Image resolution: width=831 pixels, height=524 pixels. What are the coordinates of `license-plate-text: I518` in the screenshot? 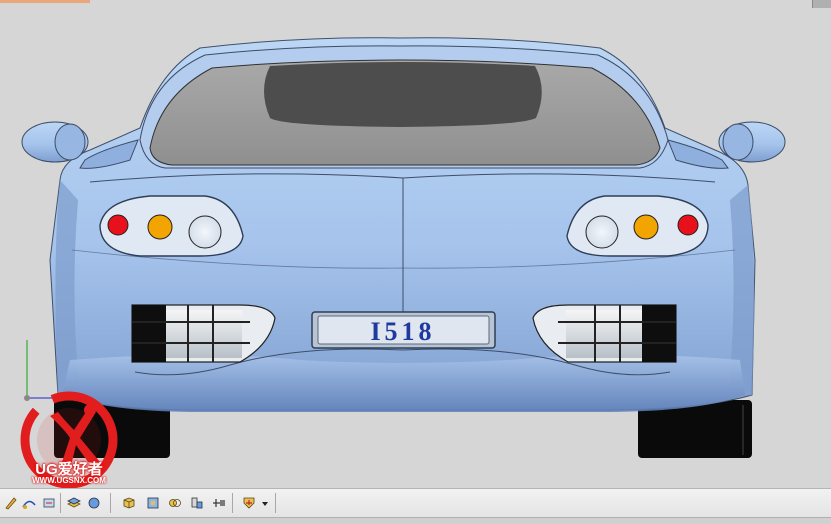 It's located at (402, 331).